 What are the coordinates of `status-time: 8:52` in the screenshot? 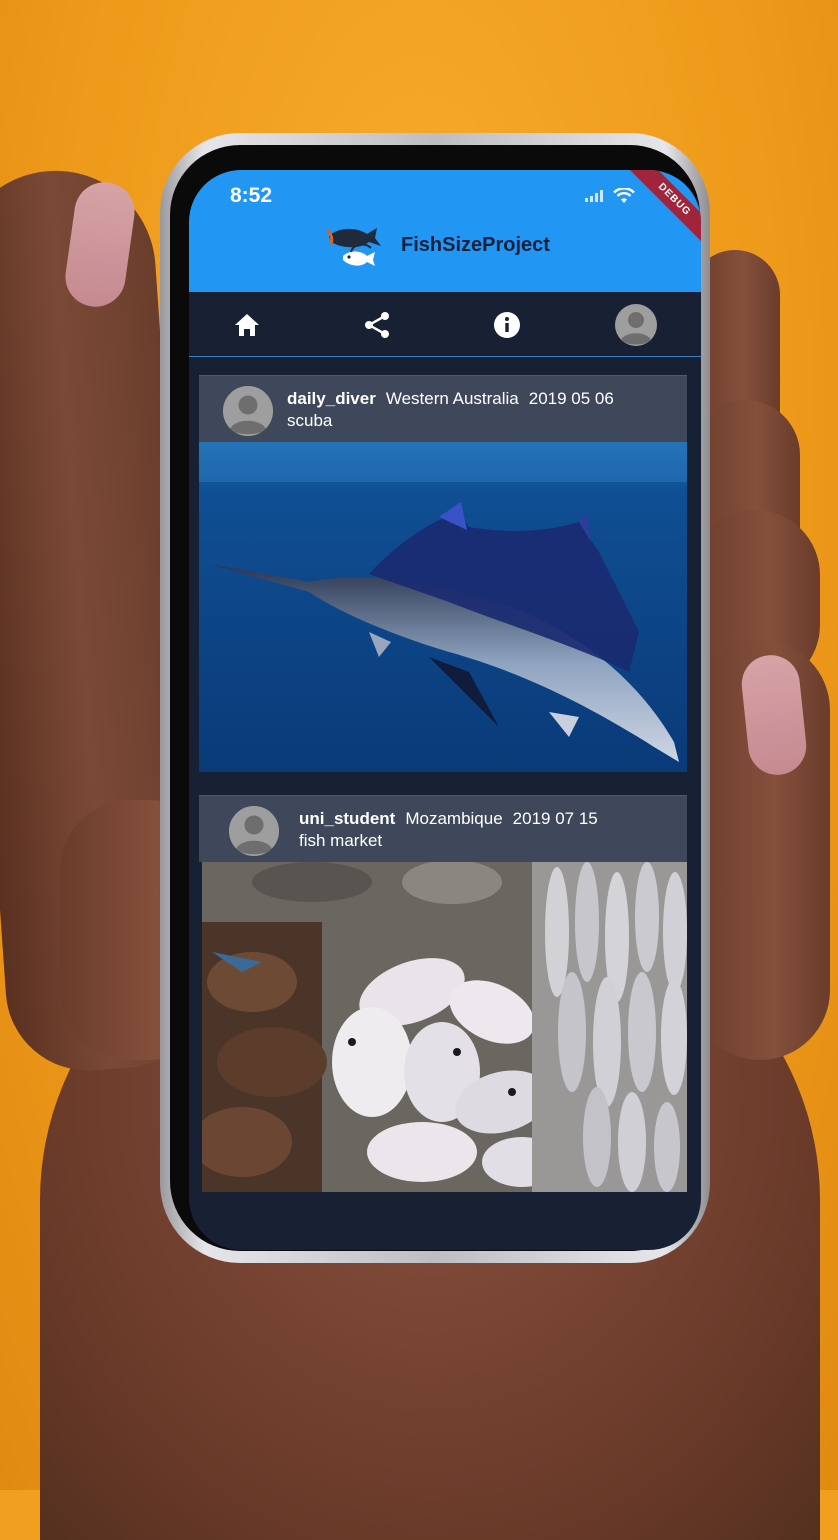 It's located at (251, 195).